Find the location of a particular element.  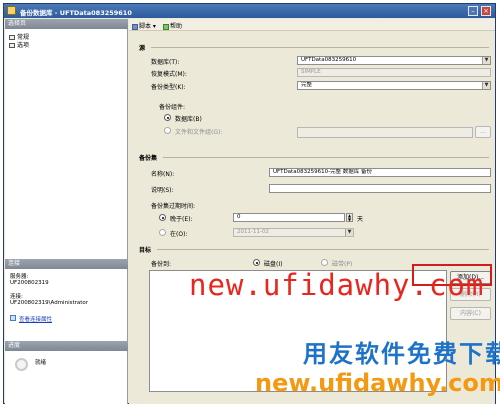

view-connection-properties-link: 查看连接属性 is located at coordinates (35, 319).